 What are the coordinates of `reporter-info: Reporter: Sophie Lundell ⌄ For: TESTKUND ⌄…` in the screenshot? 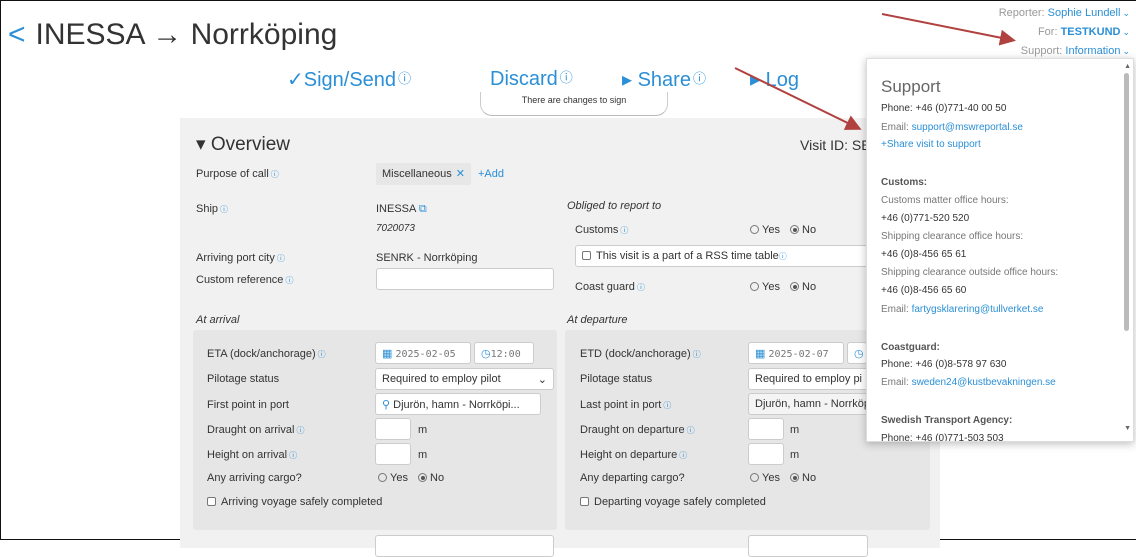 It's located at (1064, 32).